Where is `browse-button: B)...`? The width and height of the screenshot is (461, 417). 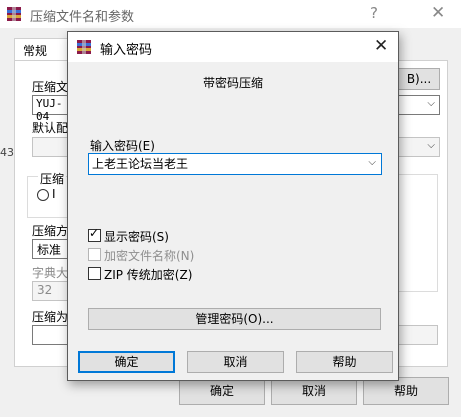
browse-button: B)... is located at coordinates (419, 79).